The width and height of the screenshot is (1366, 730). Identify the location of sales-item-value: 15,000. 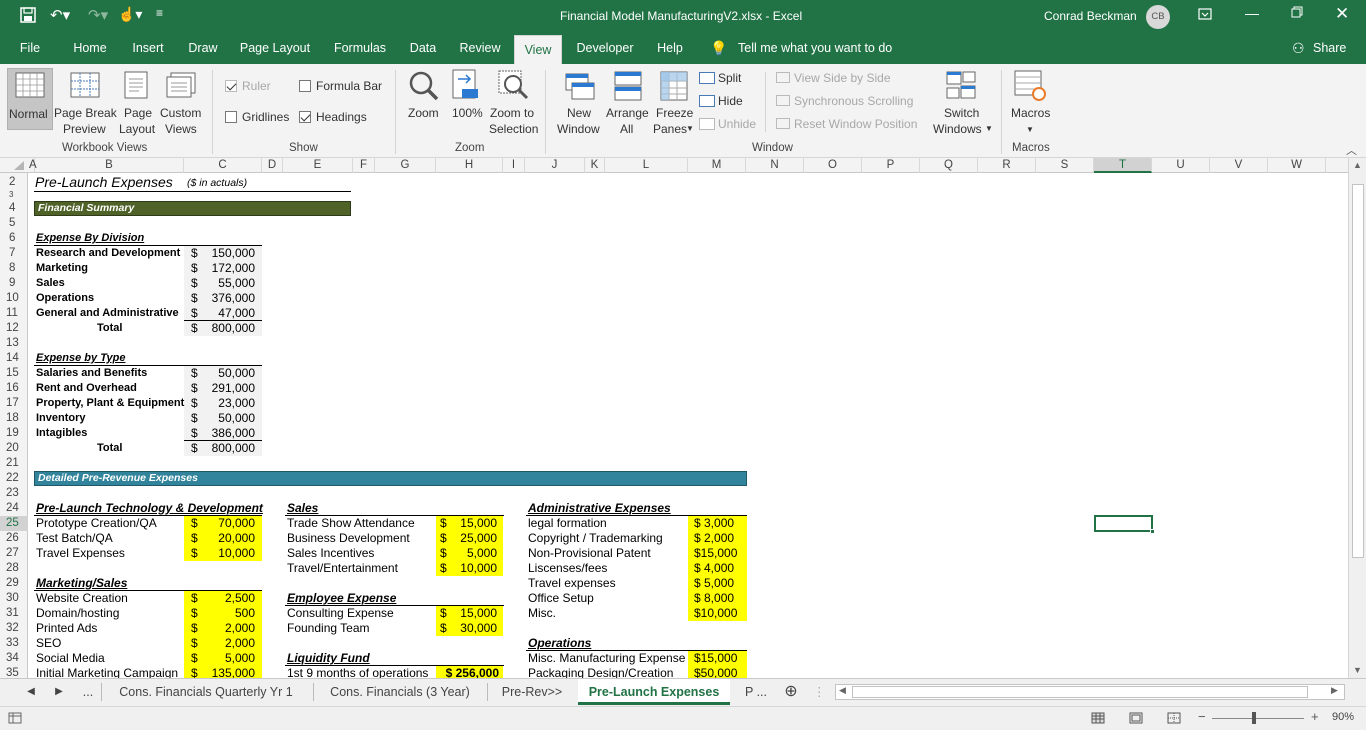
(473, 523).